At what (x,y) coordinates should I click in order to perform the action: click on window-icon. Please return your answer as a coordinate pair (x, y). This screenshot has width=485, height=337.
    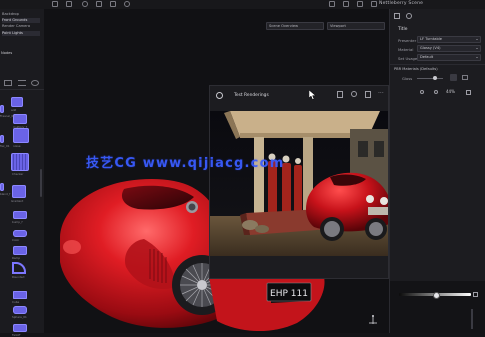
    Looking at the image, I should click on (99, 4).